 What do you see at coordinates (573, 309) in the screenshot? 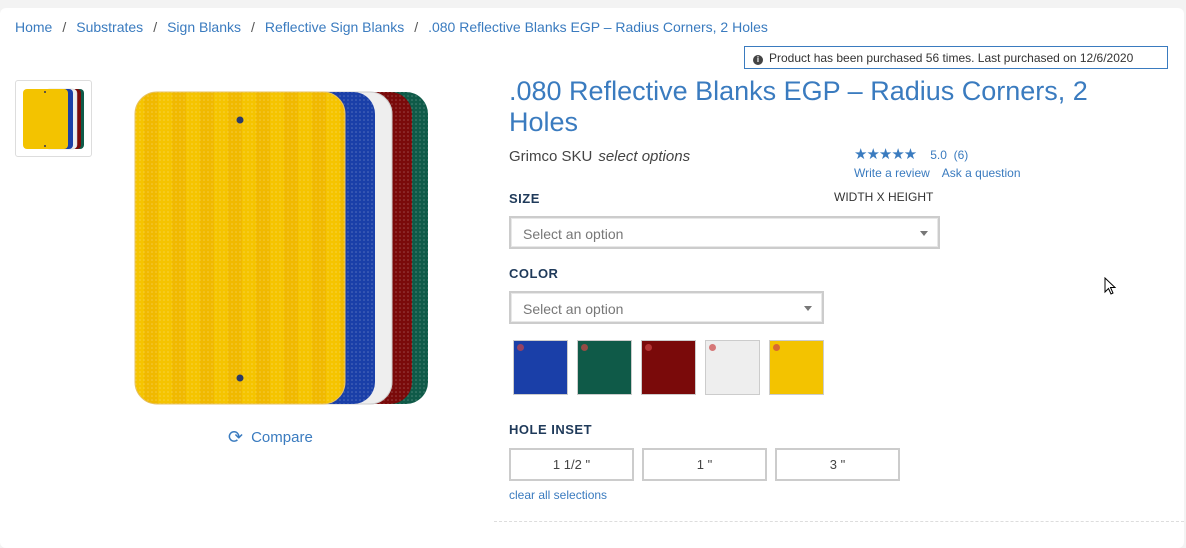
I see `color-select-value: Select an option` at bounding box center [573, 309].